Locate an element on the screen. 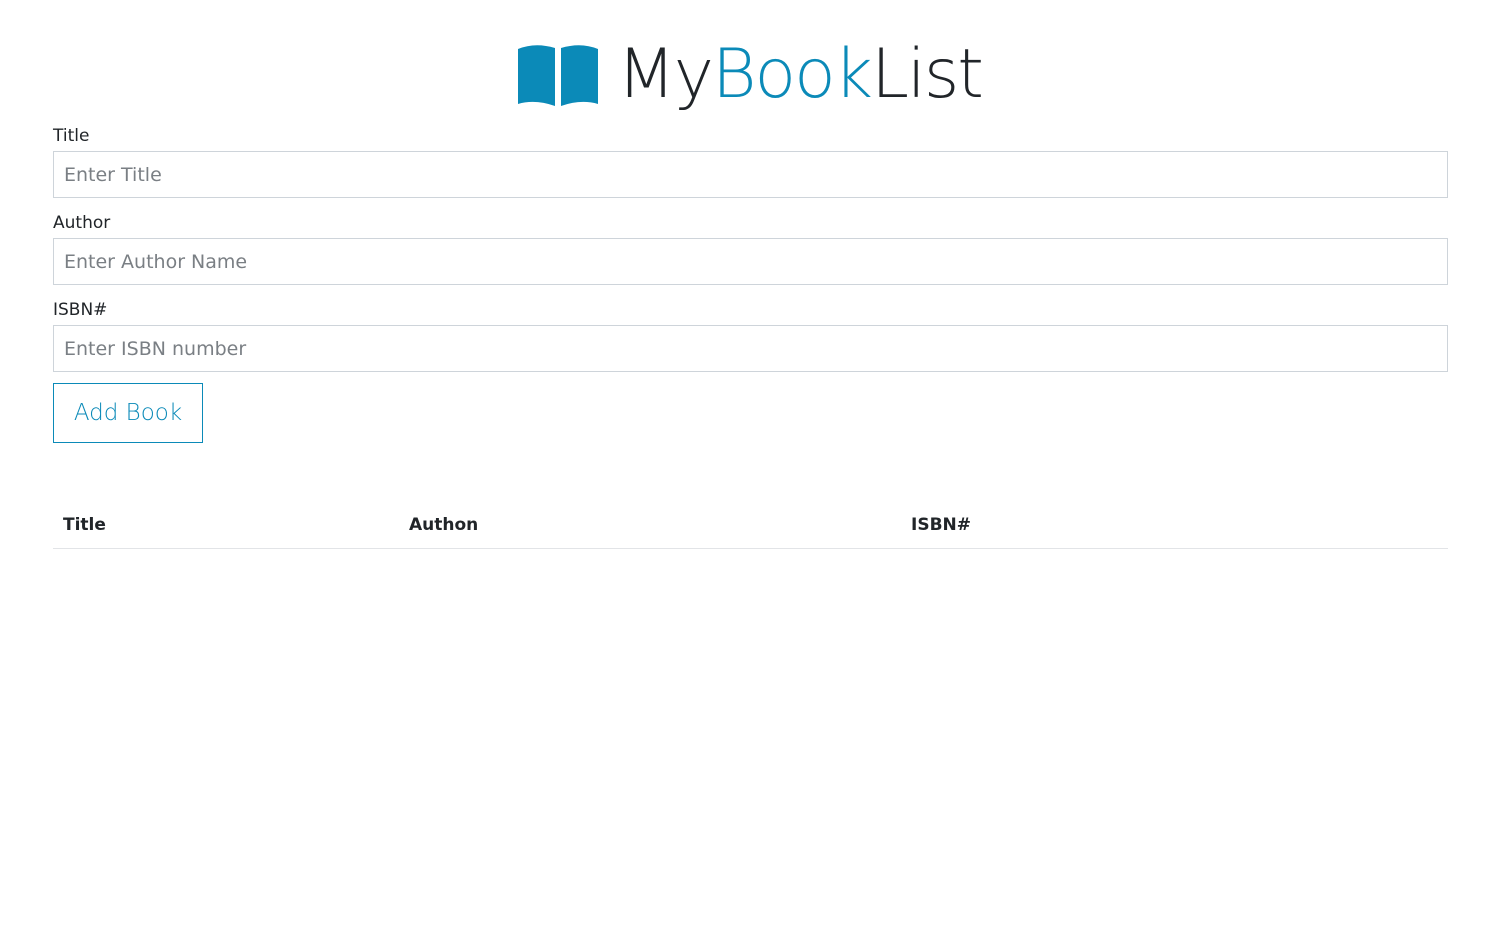 The image size is (1499, 935). app-title: MyBookList is located at coordinates (800, 75).